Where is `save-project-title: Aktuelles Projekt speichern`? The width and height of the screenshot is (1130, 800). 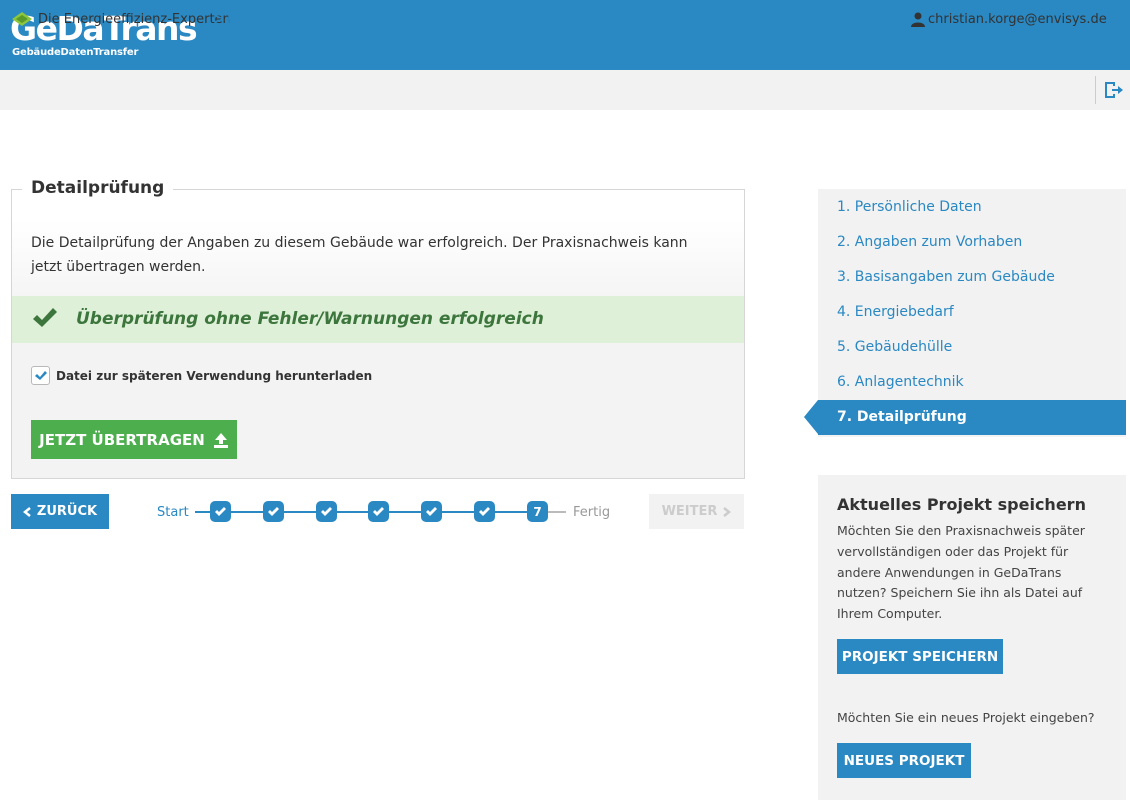
save-project-title: Aktuelles Projekt speichern is located at coordinates (961, 504).